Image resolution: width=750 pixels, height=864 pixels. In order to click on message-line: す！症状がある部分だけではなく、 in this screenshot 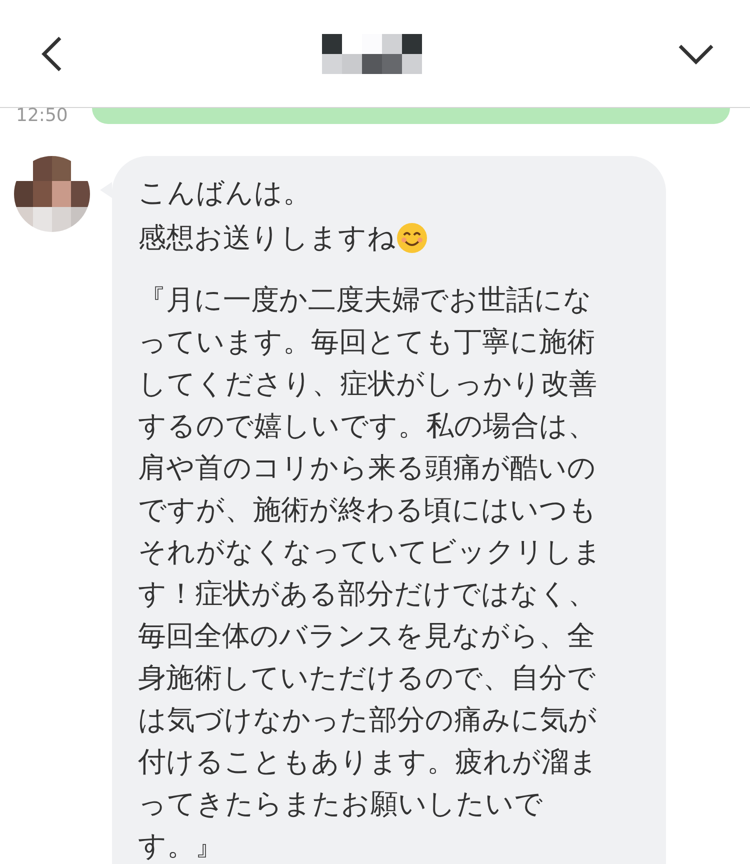, I will do `click(367, 594)`.